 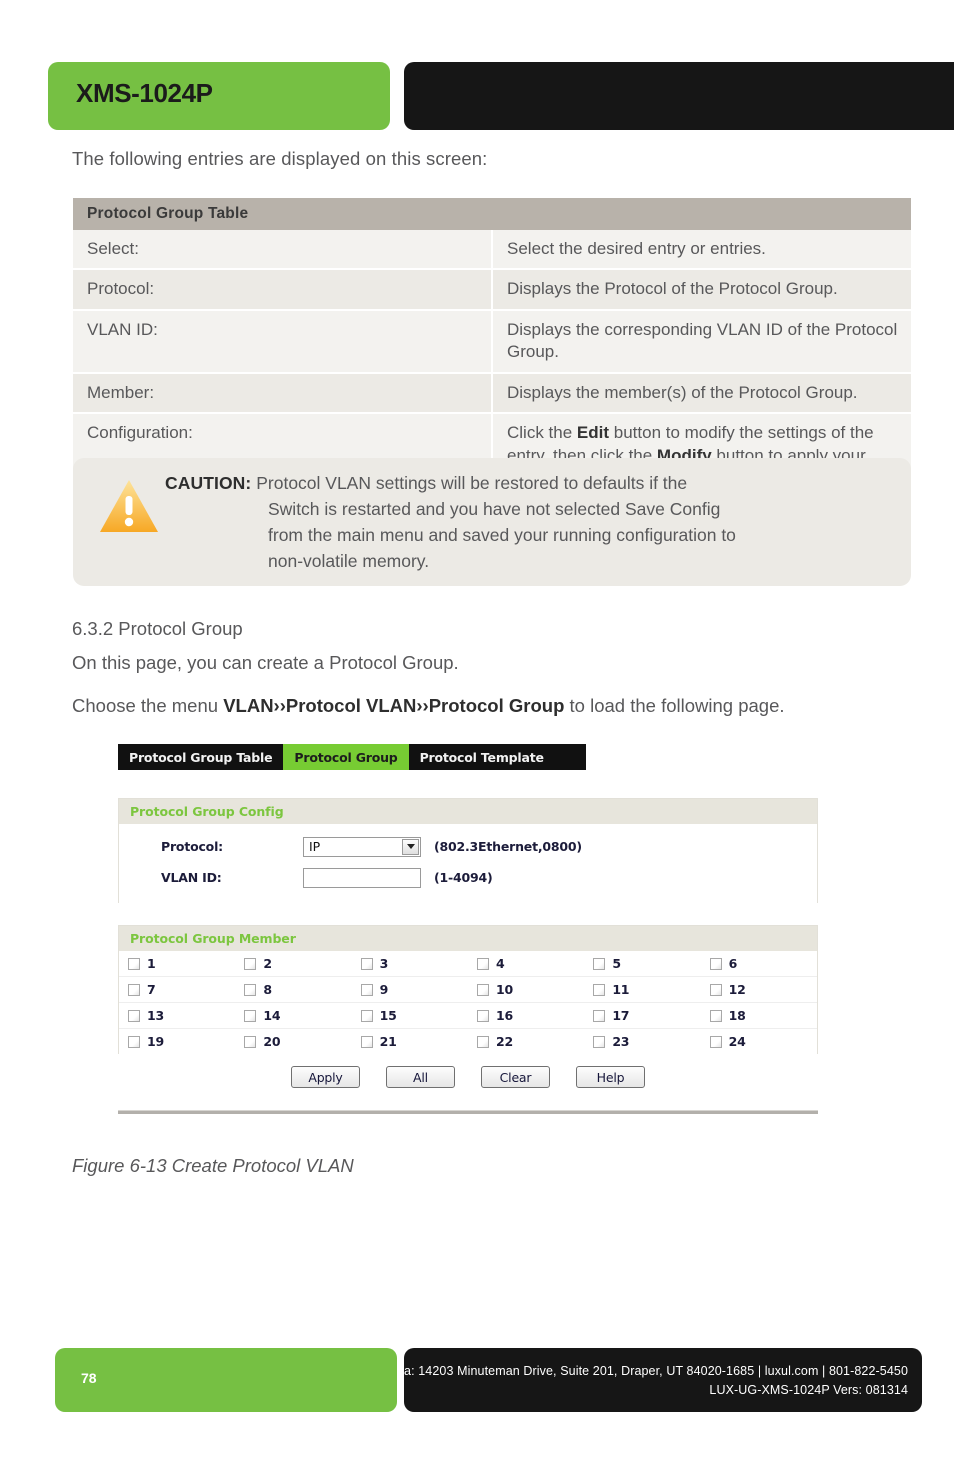 What do you see at coordinates (515, 1077) in the screenshot?
I see `clear-button: Clear` at bounding box center [515, 1077].